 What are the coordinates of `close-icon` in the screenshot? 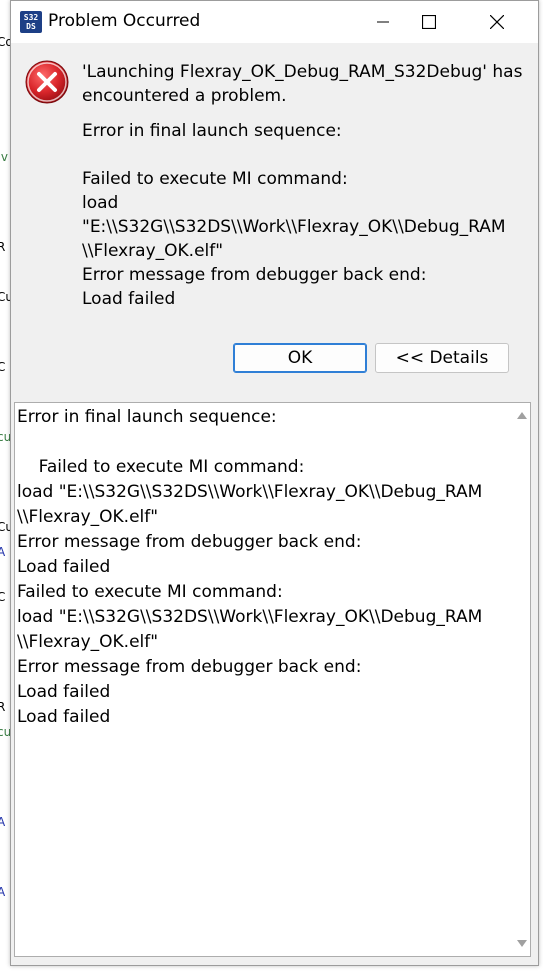 It's located at (497, 22).